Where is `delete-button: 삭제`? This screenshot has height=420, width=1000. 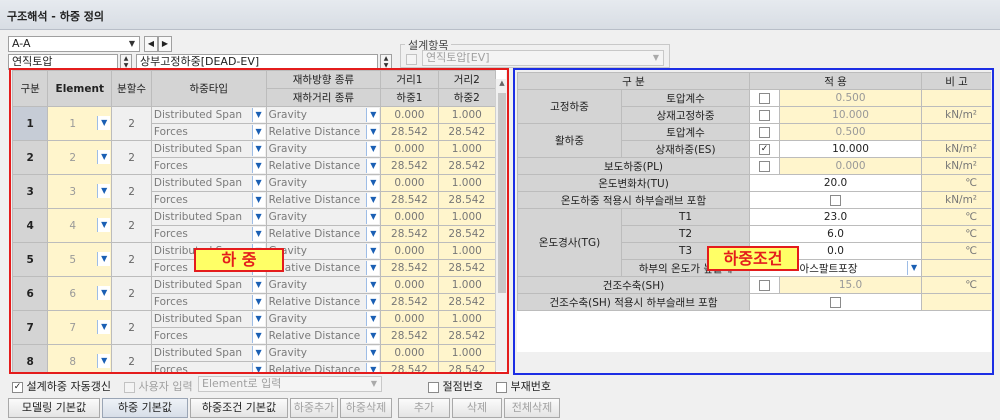
delete-button: 삭제 is located at coordinates (477, 408).